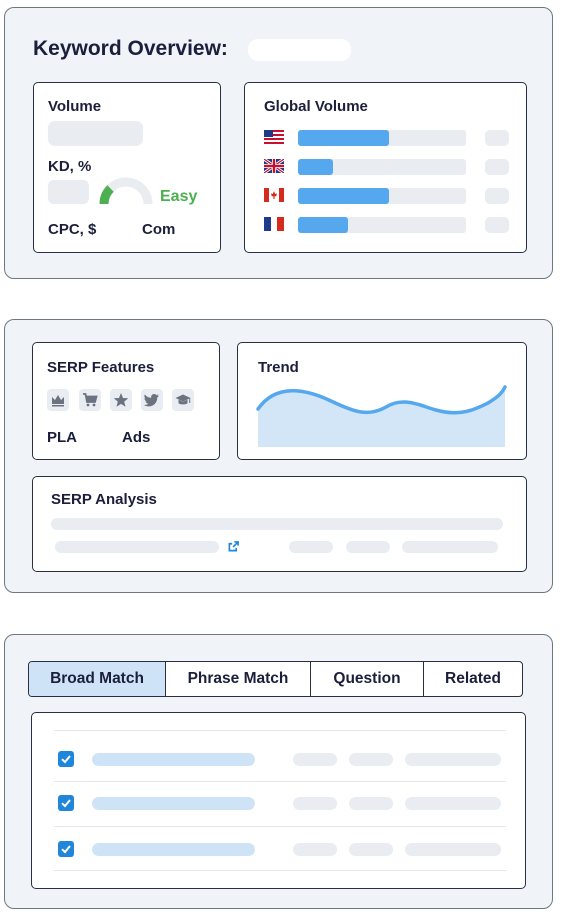  I want to click on row-metric-2c, so click(453, 803).